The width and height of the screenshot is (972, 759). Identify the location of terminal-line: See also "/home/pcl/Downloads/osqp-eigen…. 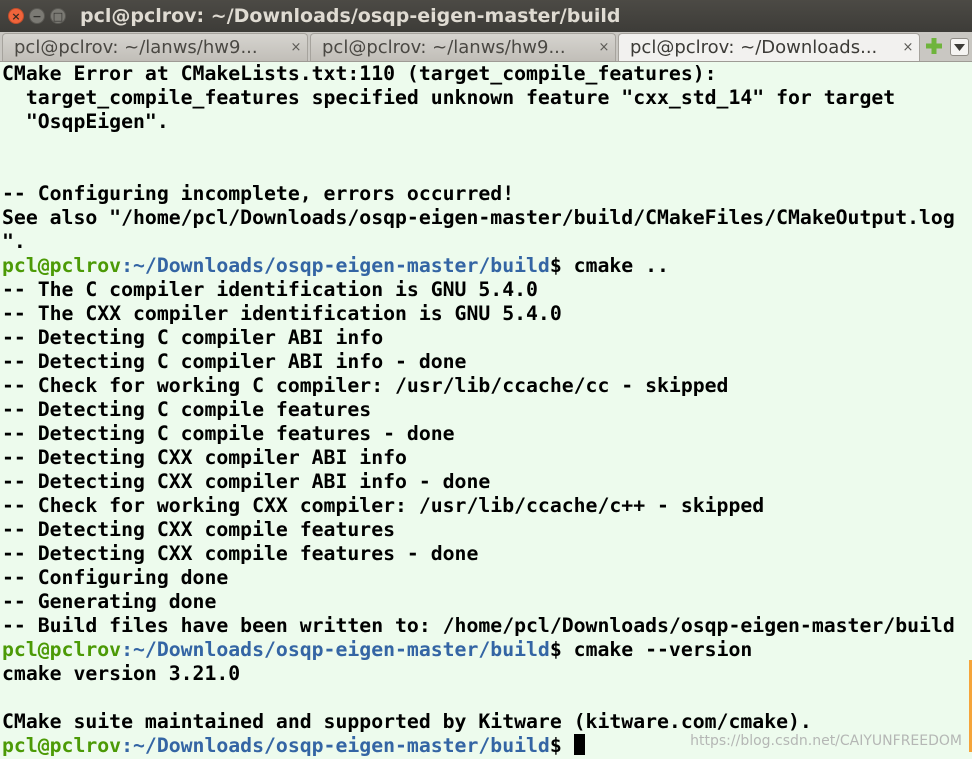
(478, 217).